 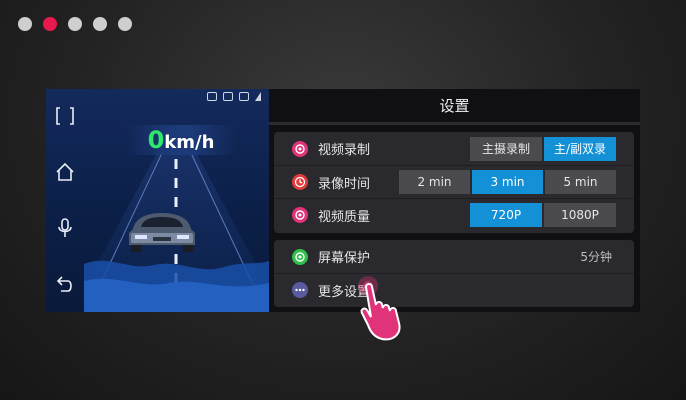 What do you see at coordinates (234, 96) in the screenshot?
I see `status-bar` at bounding box center [234, 96].